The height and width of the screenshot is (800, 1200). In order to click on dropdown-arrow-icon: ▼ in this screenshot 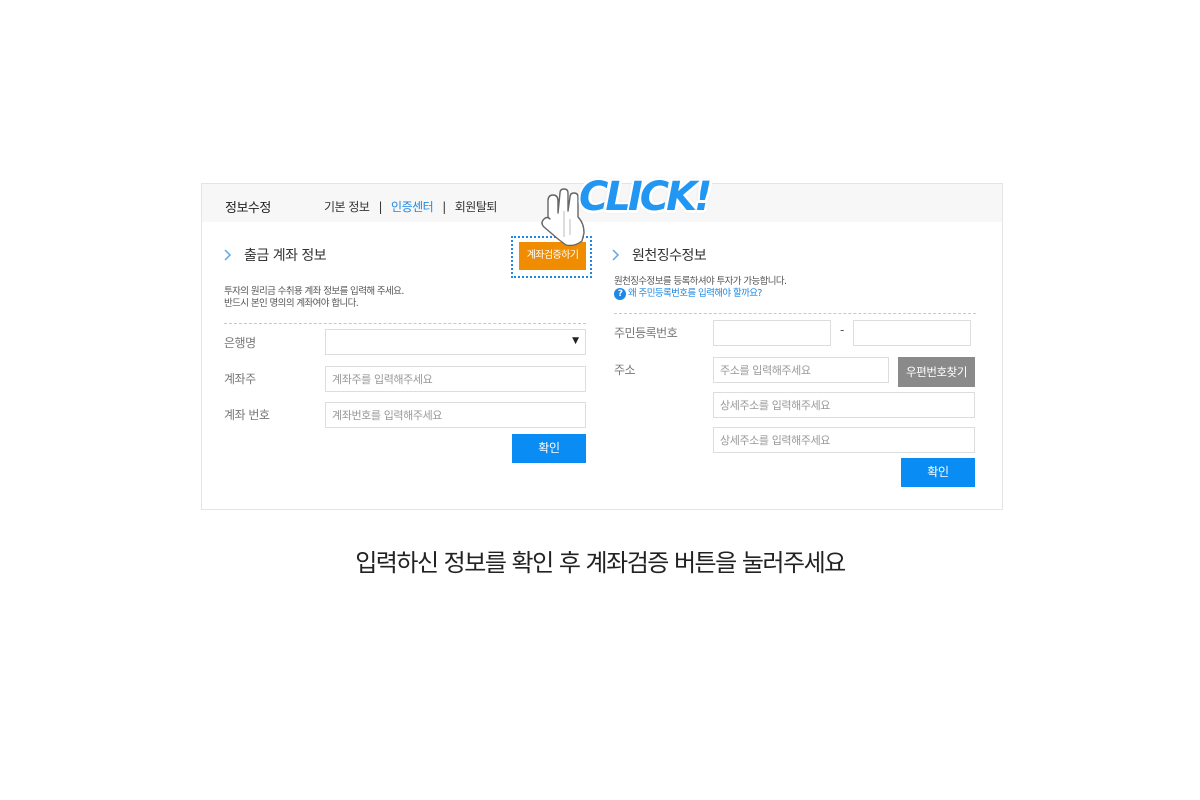, I will do `click(575, 341)`.